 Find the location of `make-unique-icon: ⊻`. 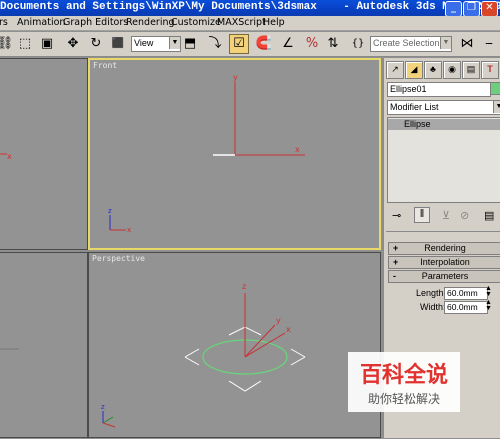

make-unique-icon: ⊻ is located at coordinates (446, 215).